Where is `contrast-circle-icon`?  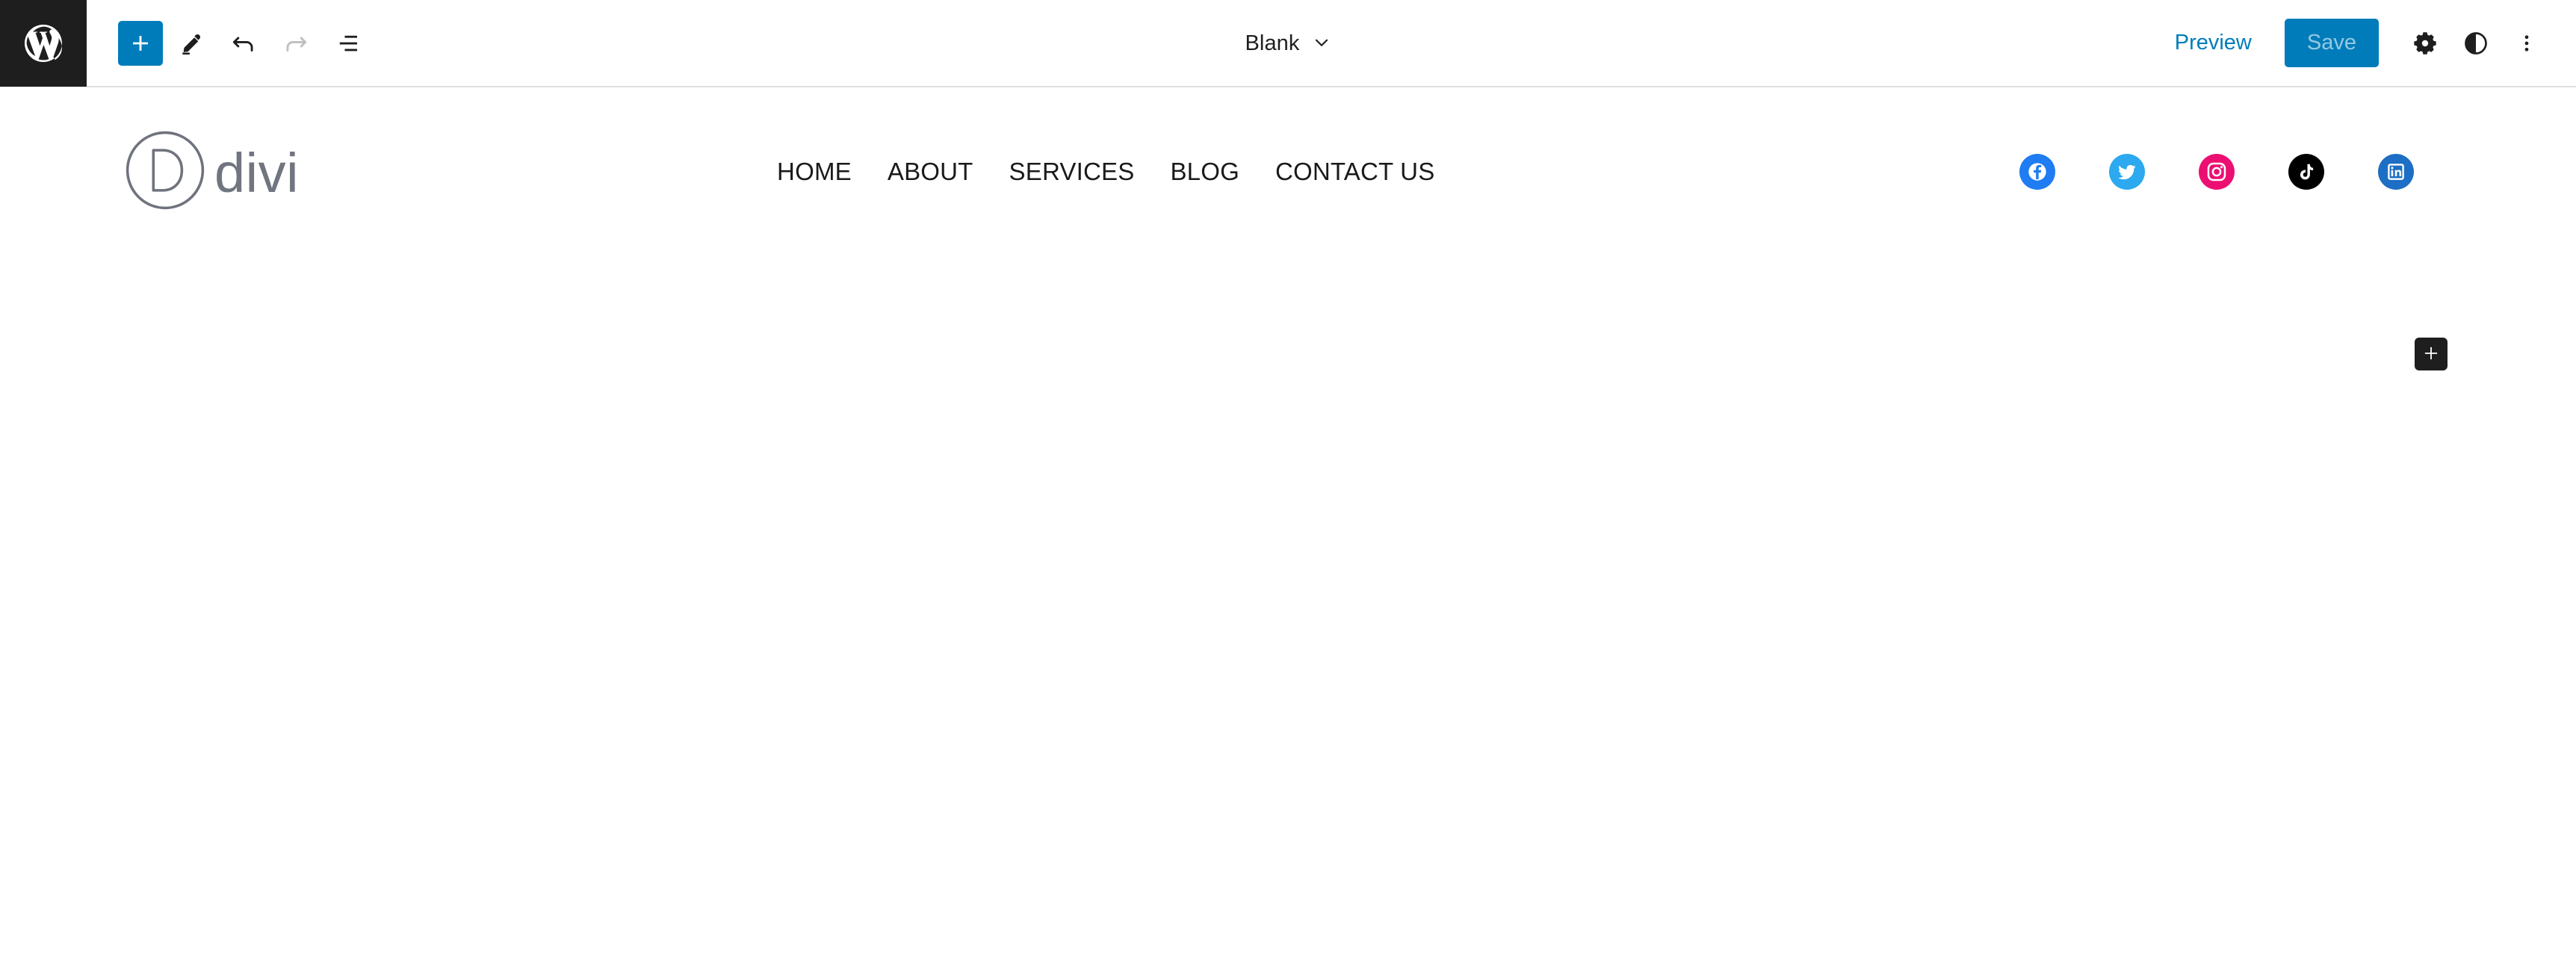
contrast-circle-icon is located at coordinates (2475, 43).